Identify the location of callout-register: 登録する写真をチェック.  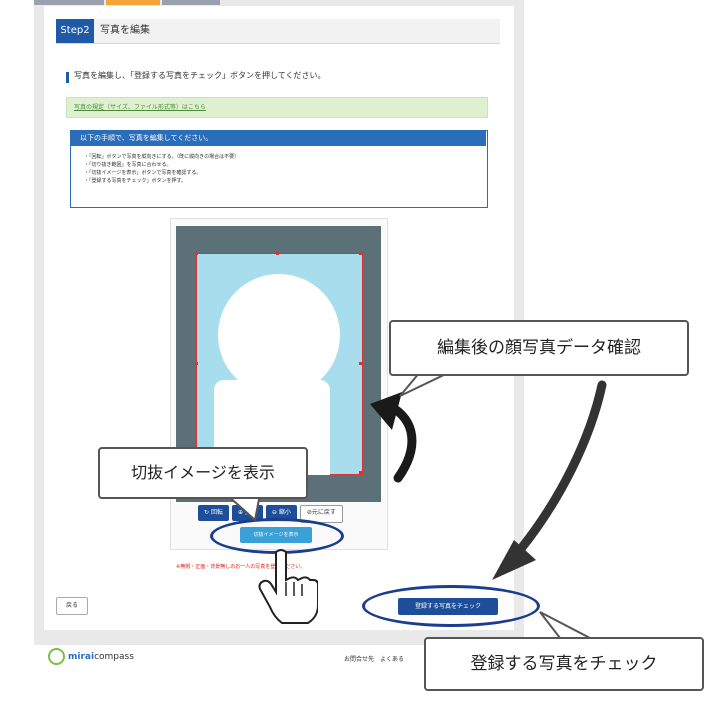
(564, 664).